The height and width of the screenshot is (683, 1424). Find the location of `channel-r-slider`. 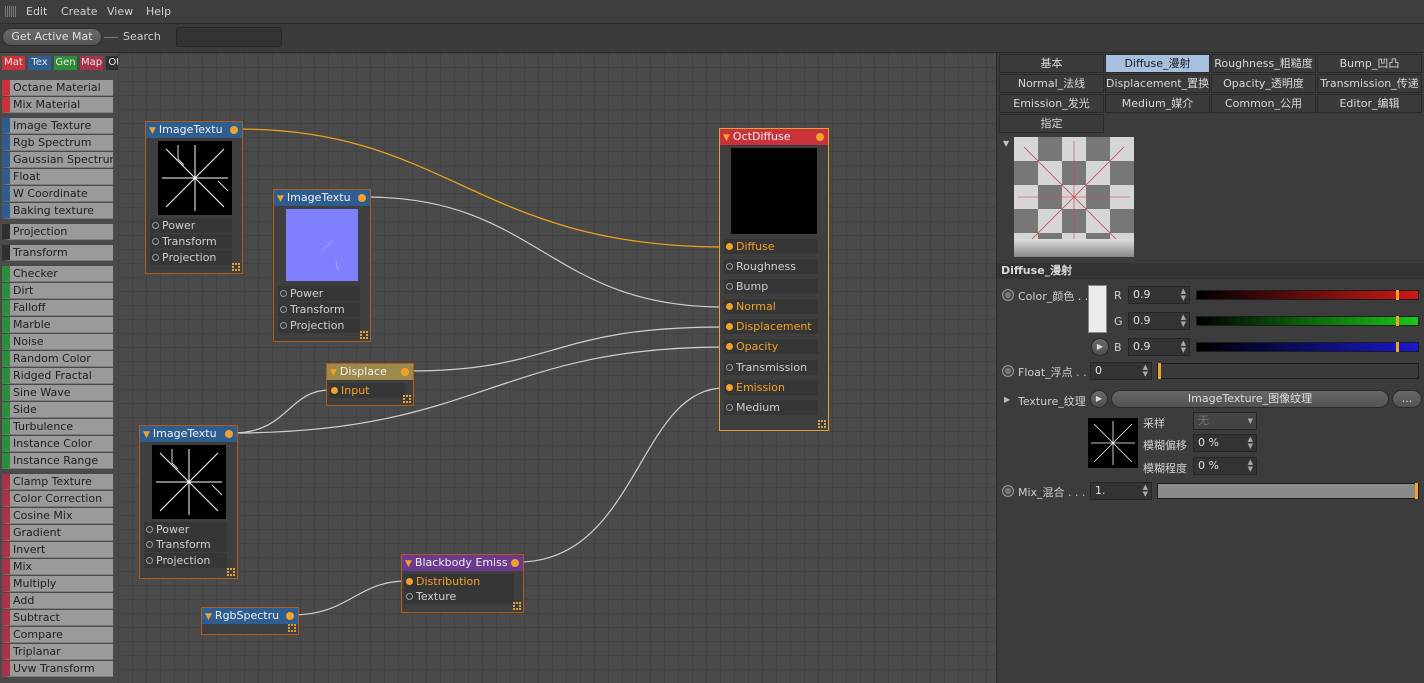

channel-r-slider is located at coordinates (1307, 295).